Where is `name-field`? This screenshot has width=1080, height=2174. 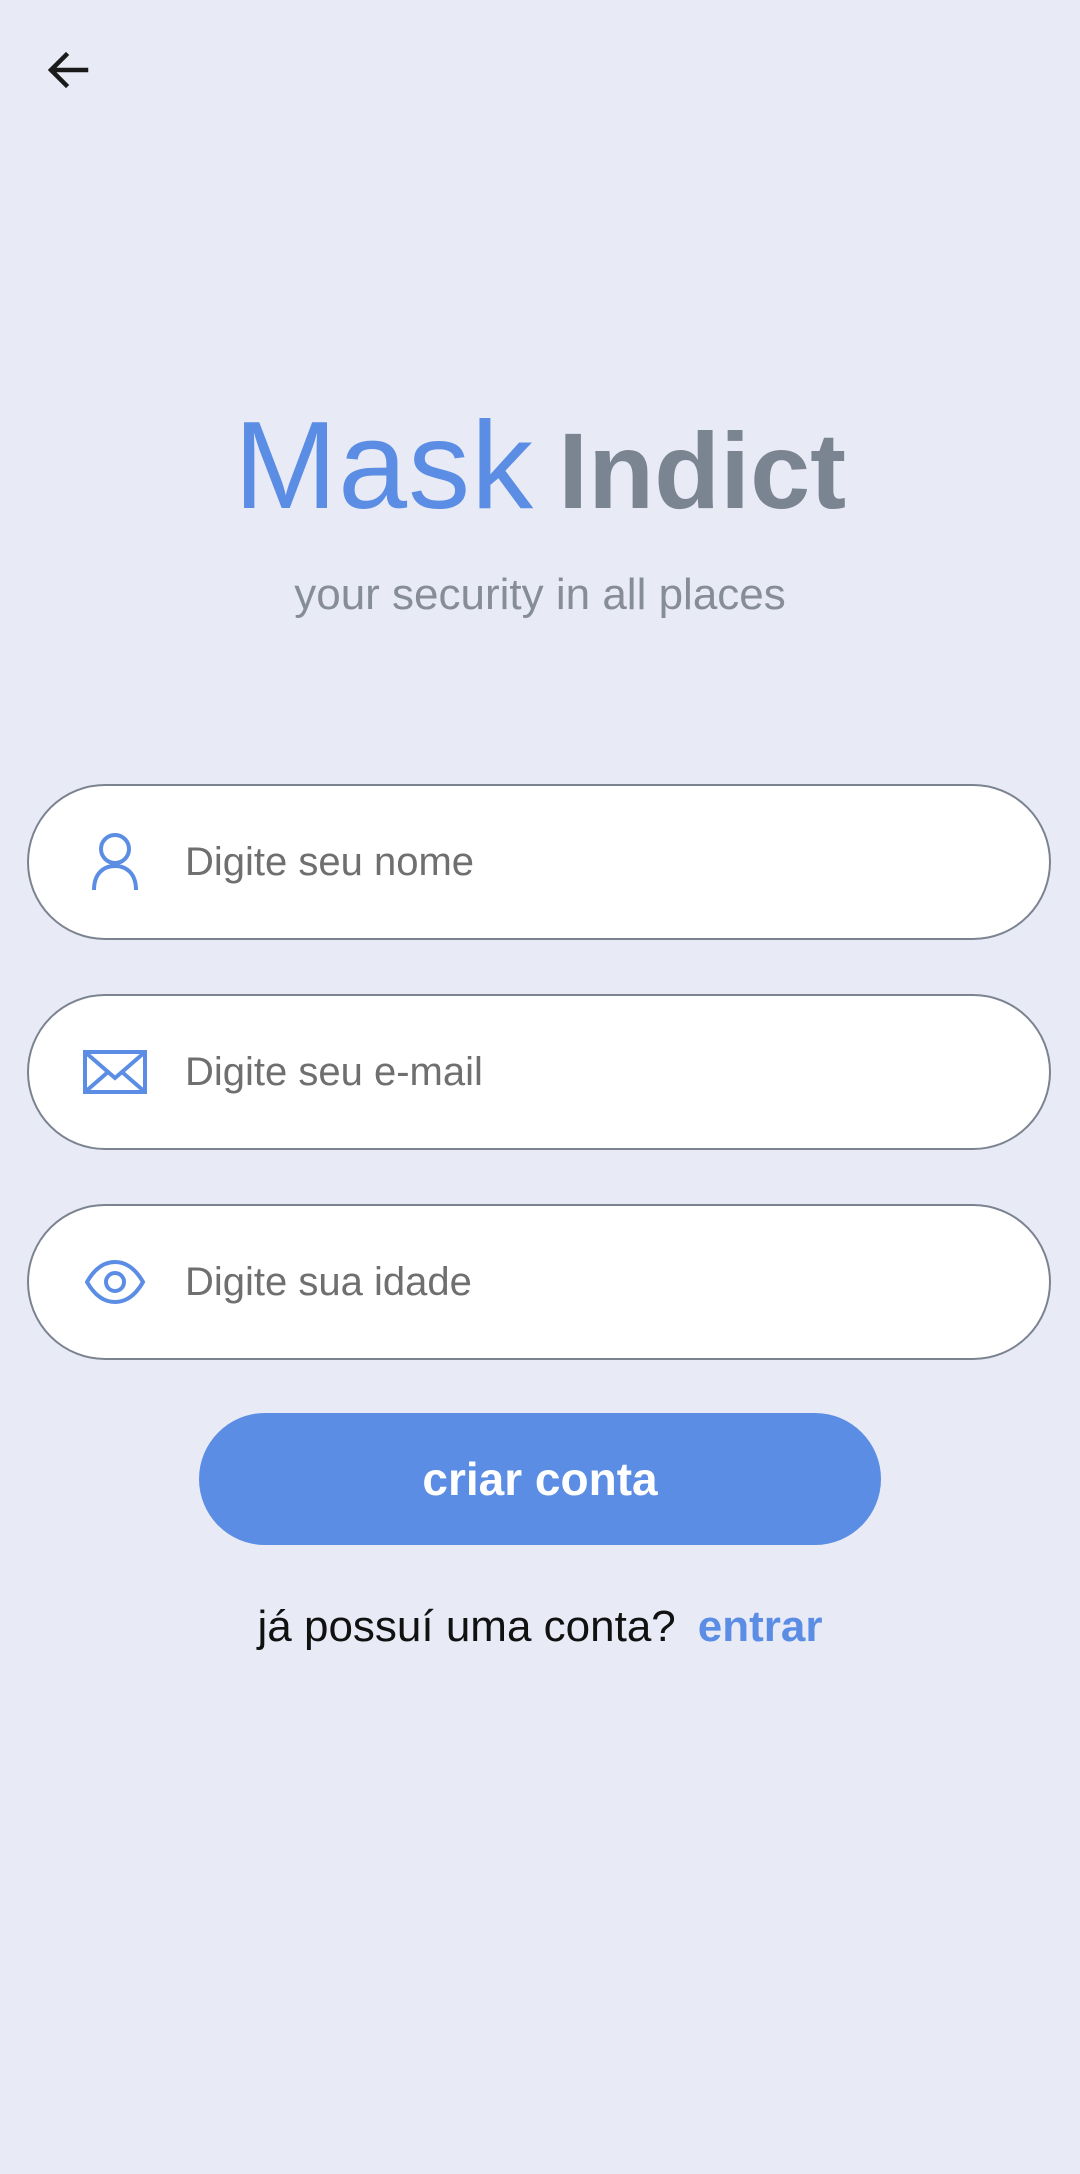 name-field is located at coordinates (539, 862).